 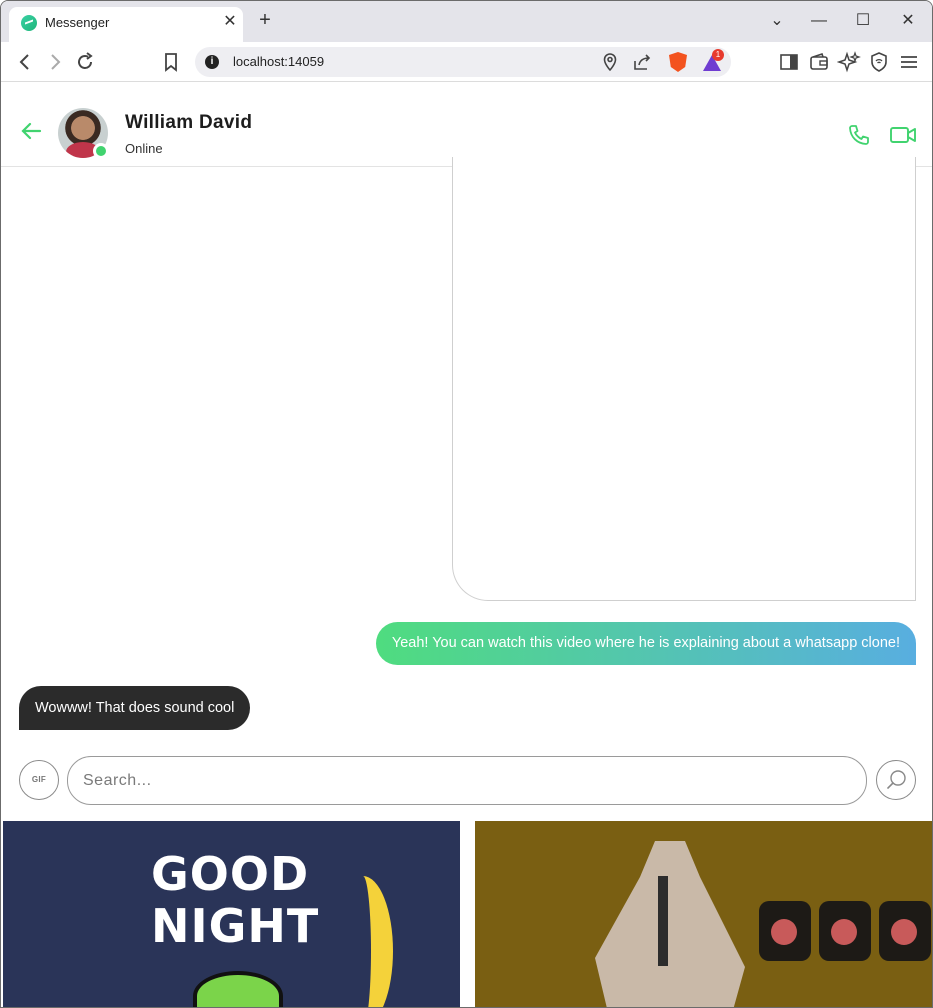 What do you see at coordinates (230, 22) in the screenshot?
I see `tab-close-icon: ✕` at bounding box center [230, 22].